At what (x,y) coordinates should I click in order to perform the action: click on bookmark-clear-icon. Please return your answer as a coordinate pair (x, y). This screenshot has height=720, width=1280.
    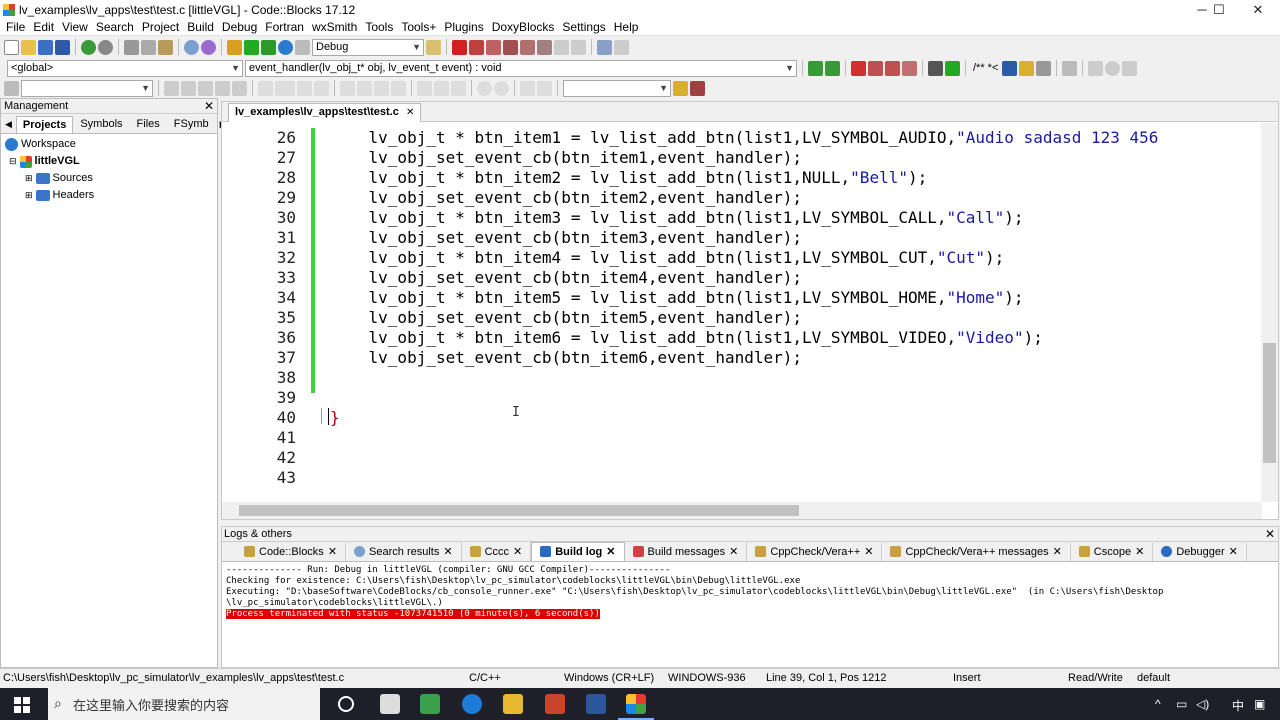
    Looking at the image, I should click on (909, 68).